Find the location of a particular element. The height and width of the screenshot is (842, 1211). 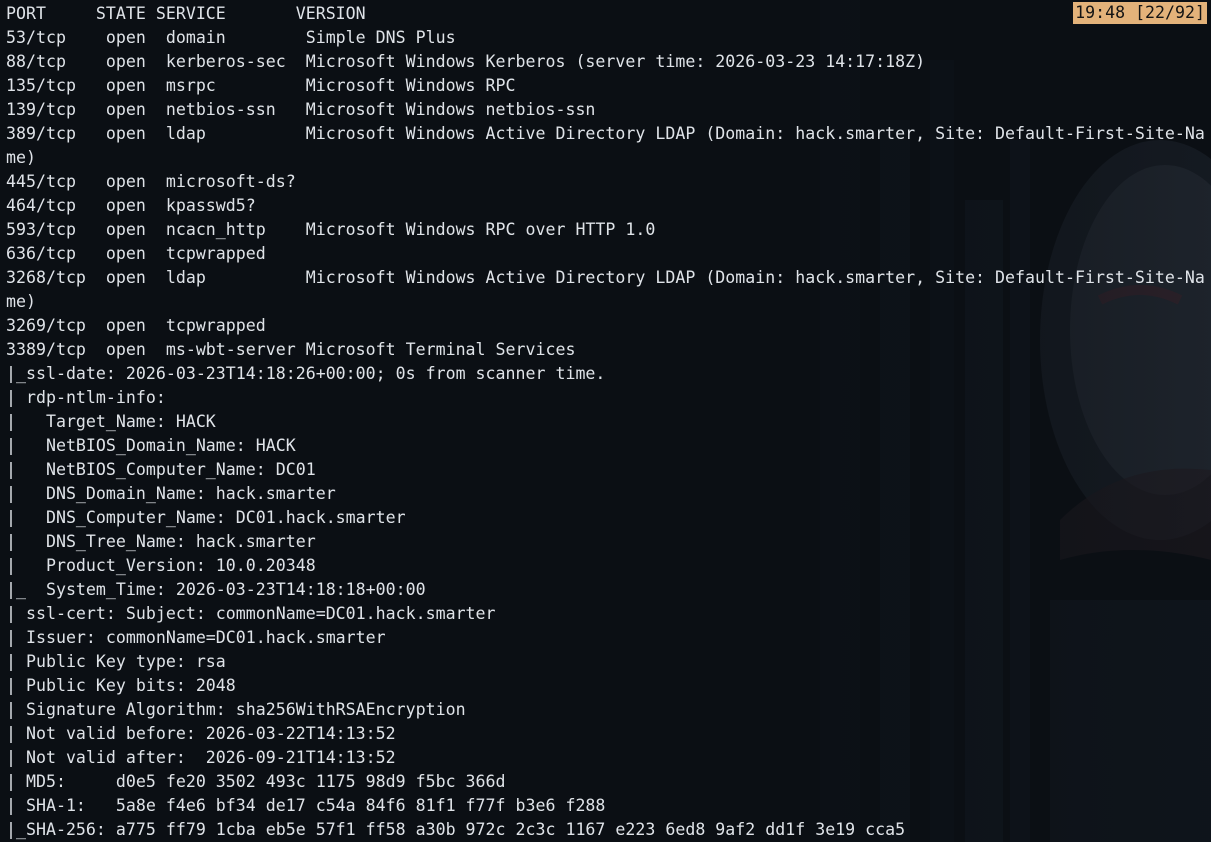

terminal-line: | DNS_Tree_Name: hack.smarter is located at coordinates (161, 541).